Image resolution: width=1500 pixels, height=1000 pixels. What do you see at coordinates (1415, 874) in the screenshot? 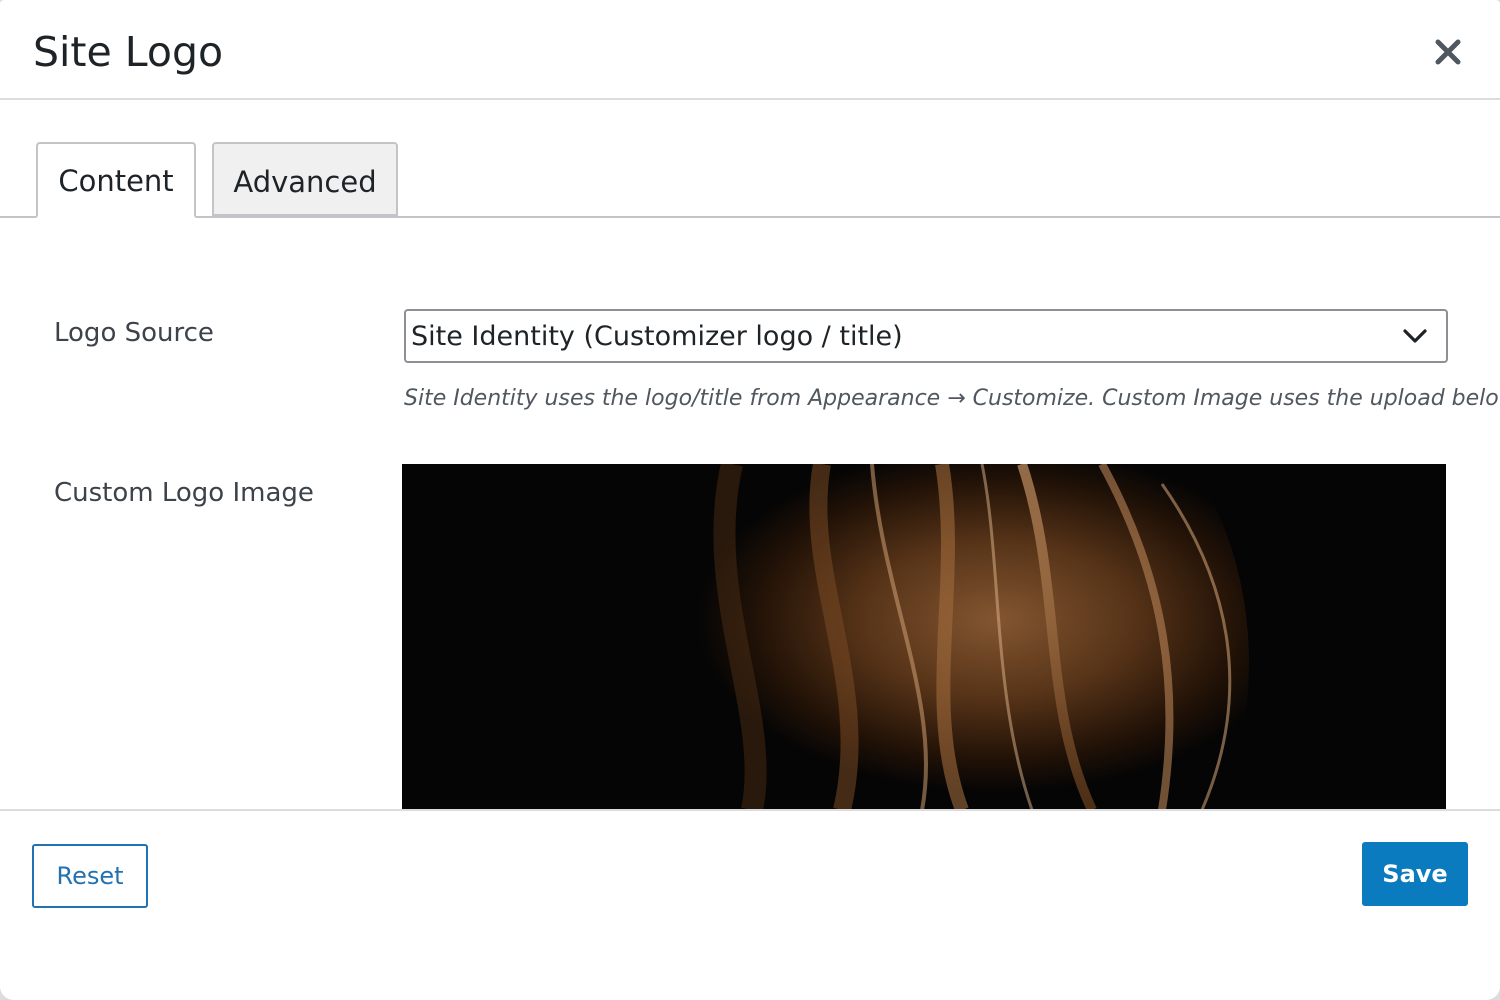
I see `save-button: Save` at bounding box center [1415, 874].